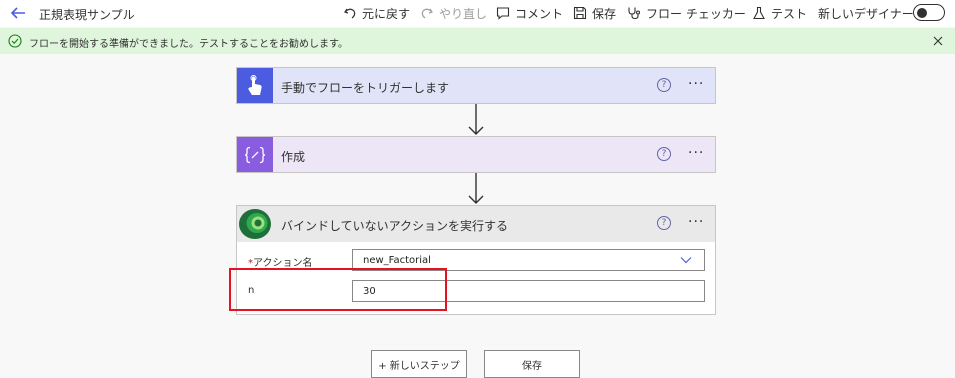 This screenshot has height=378, width=955. What do you see at coordinates (350, 13) in the screenshot?
I see `undo-icon` at bounding box center [350, 13].